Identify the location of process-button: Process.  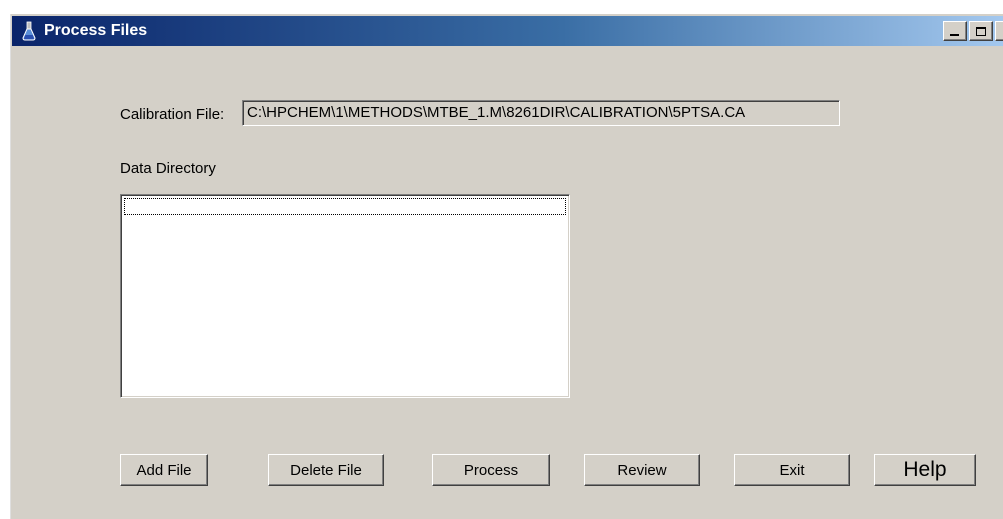
(491, 470).